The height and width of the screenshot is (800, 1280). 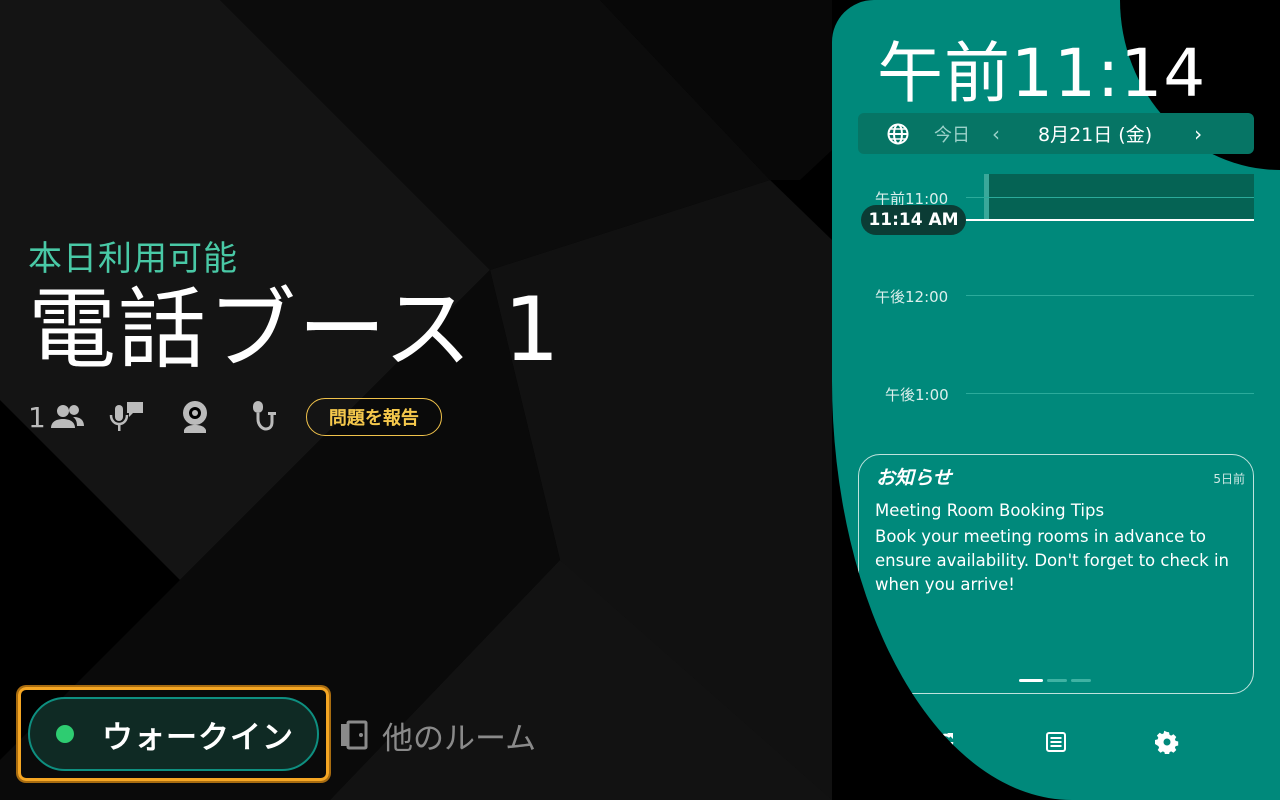 What do you see at coordinates (898, 134) in the screenshot?
I see `globe-icon` at bounding box center [898, 134].